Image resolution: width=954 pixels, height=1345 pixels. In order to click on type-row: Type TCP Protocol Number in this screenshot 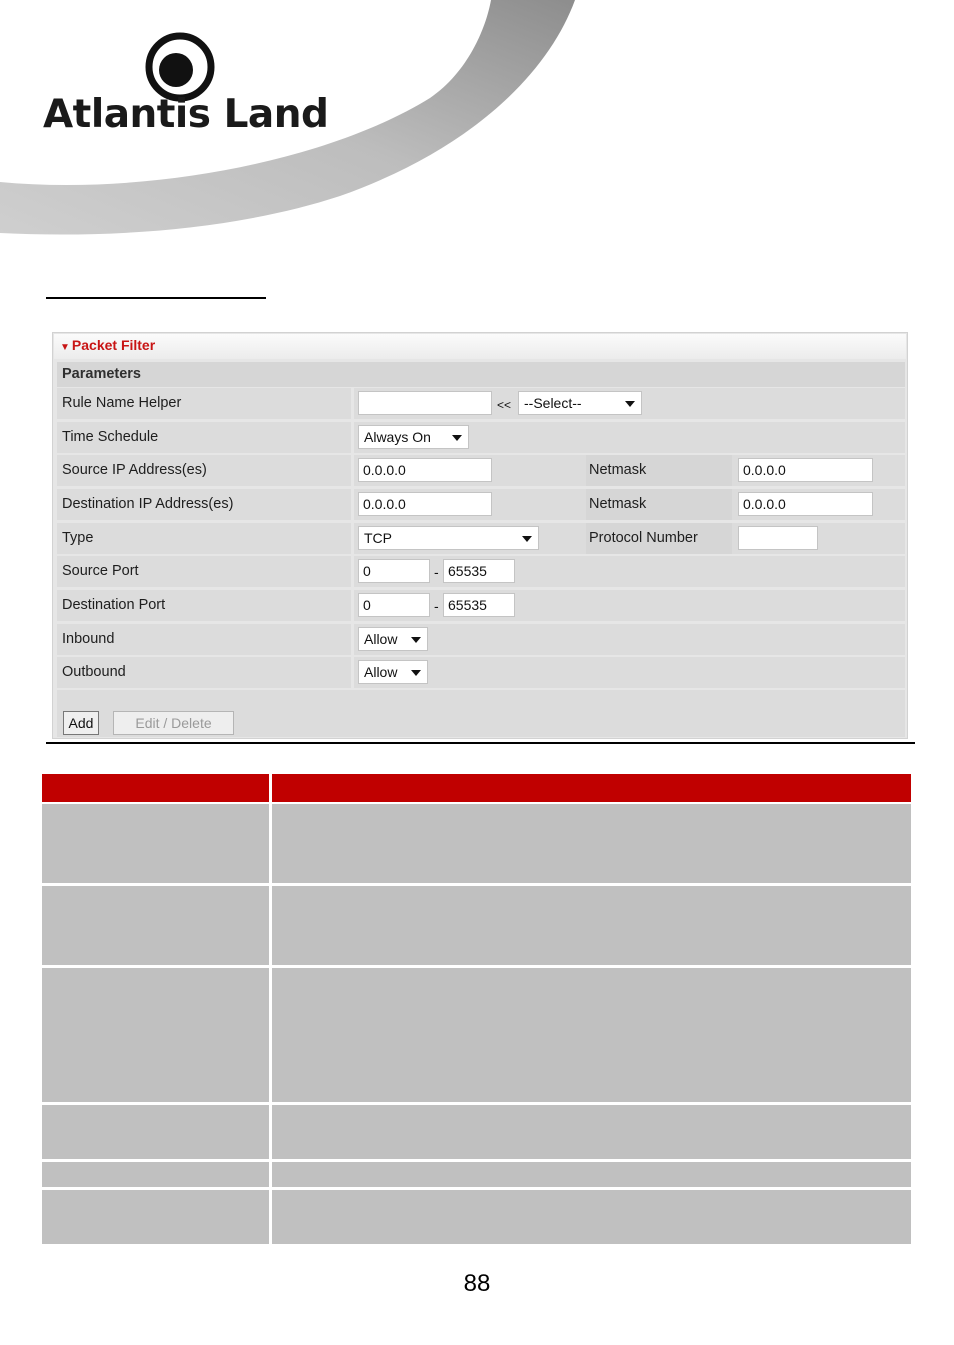, I will do `click(481, 538)`.